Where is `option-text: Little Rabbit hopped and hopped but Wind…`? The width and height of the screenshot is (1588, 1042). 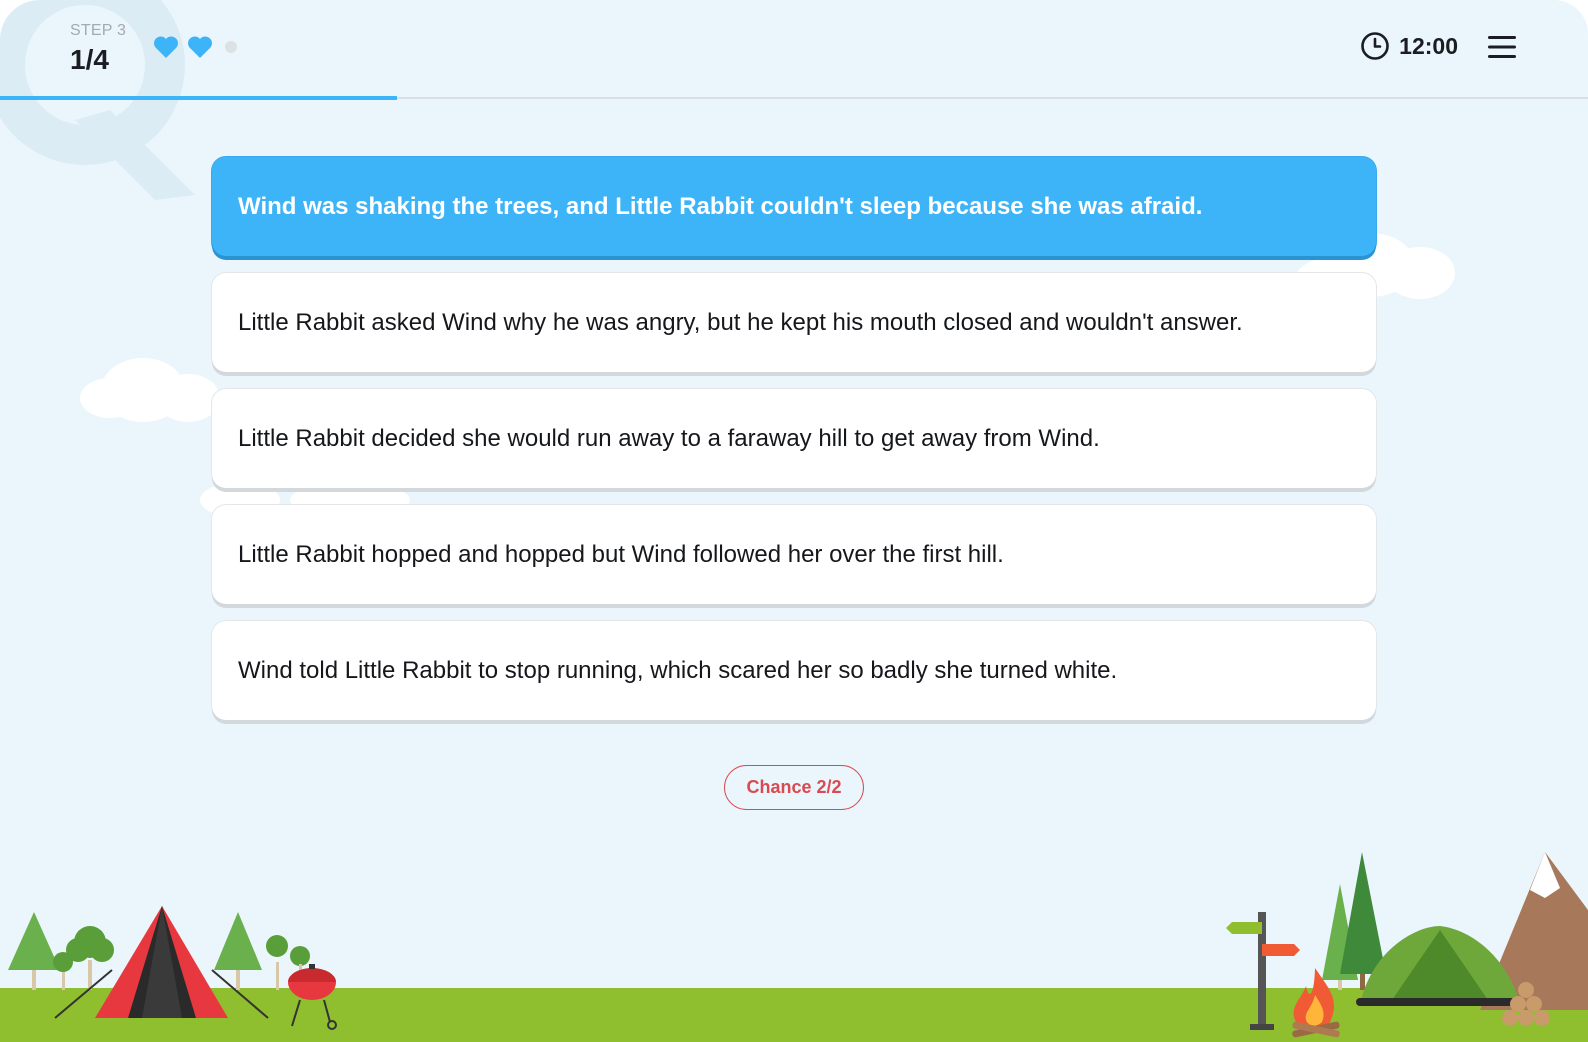 option-text: Little Rabbit hopped and hopped but Wind… is located at coordinates (621, 554).